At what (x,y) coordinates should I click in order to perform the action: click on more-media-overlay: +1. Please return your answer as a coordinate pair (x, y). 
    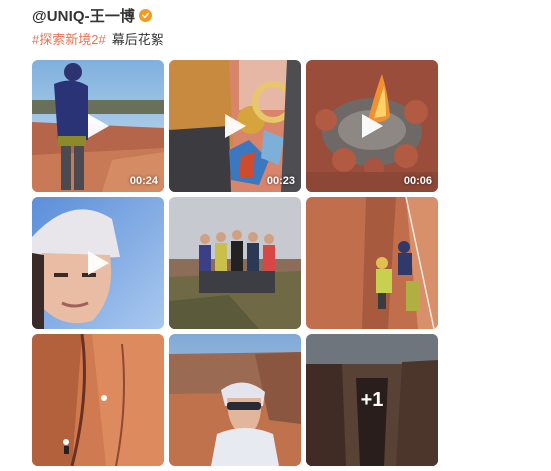
    Looking at the image, I should click on (372, 400).